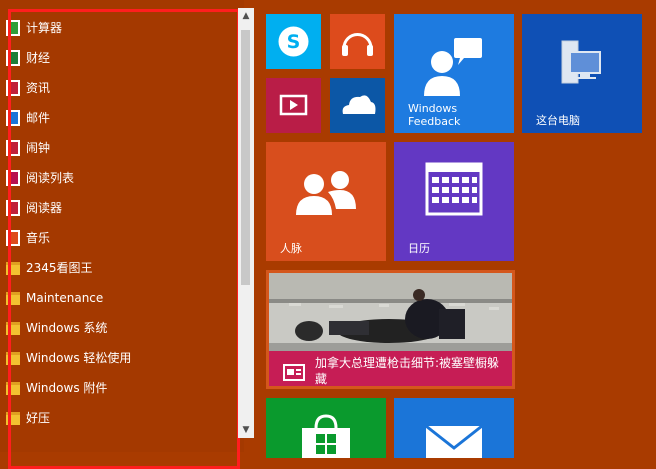  Describe the element at coordinates (118, 328) in the screenshot. I see `app-list-item: Windows 系统` at that location.